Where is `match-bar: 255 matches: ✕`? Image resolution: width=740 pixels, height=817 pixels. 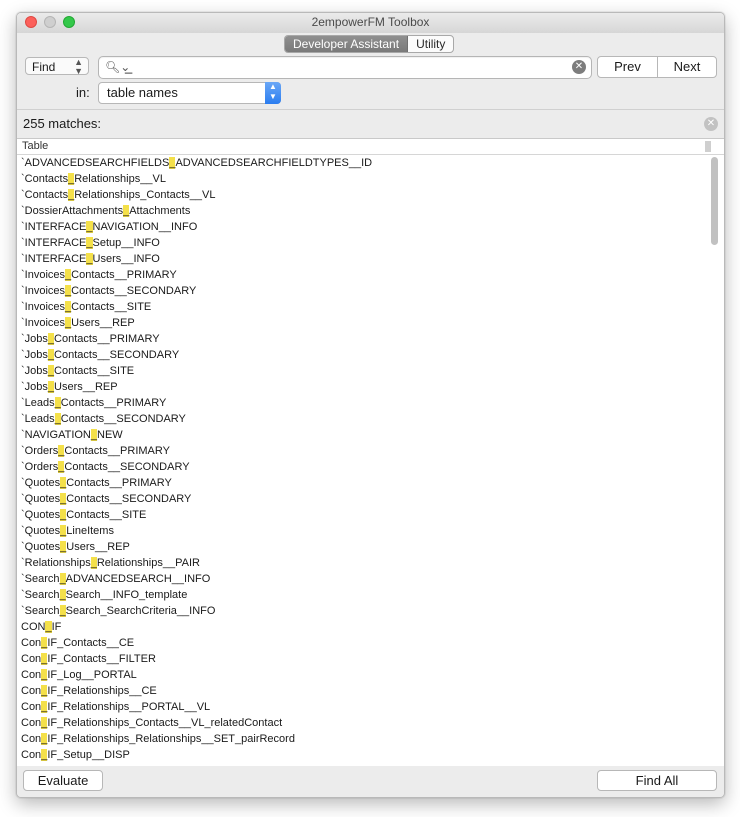
match-bar: 255 matches: ✕ is located at coordinates (370, 123).